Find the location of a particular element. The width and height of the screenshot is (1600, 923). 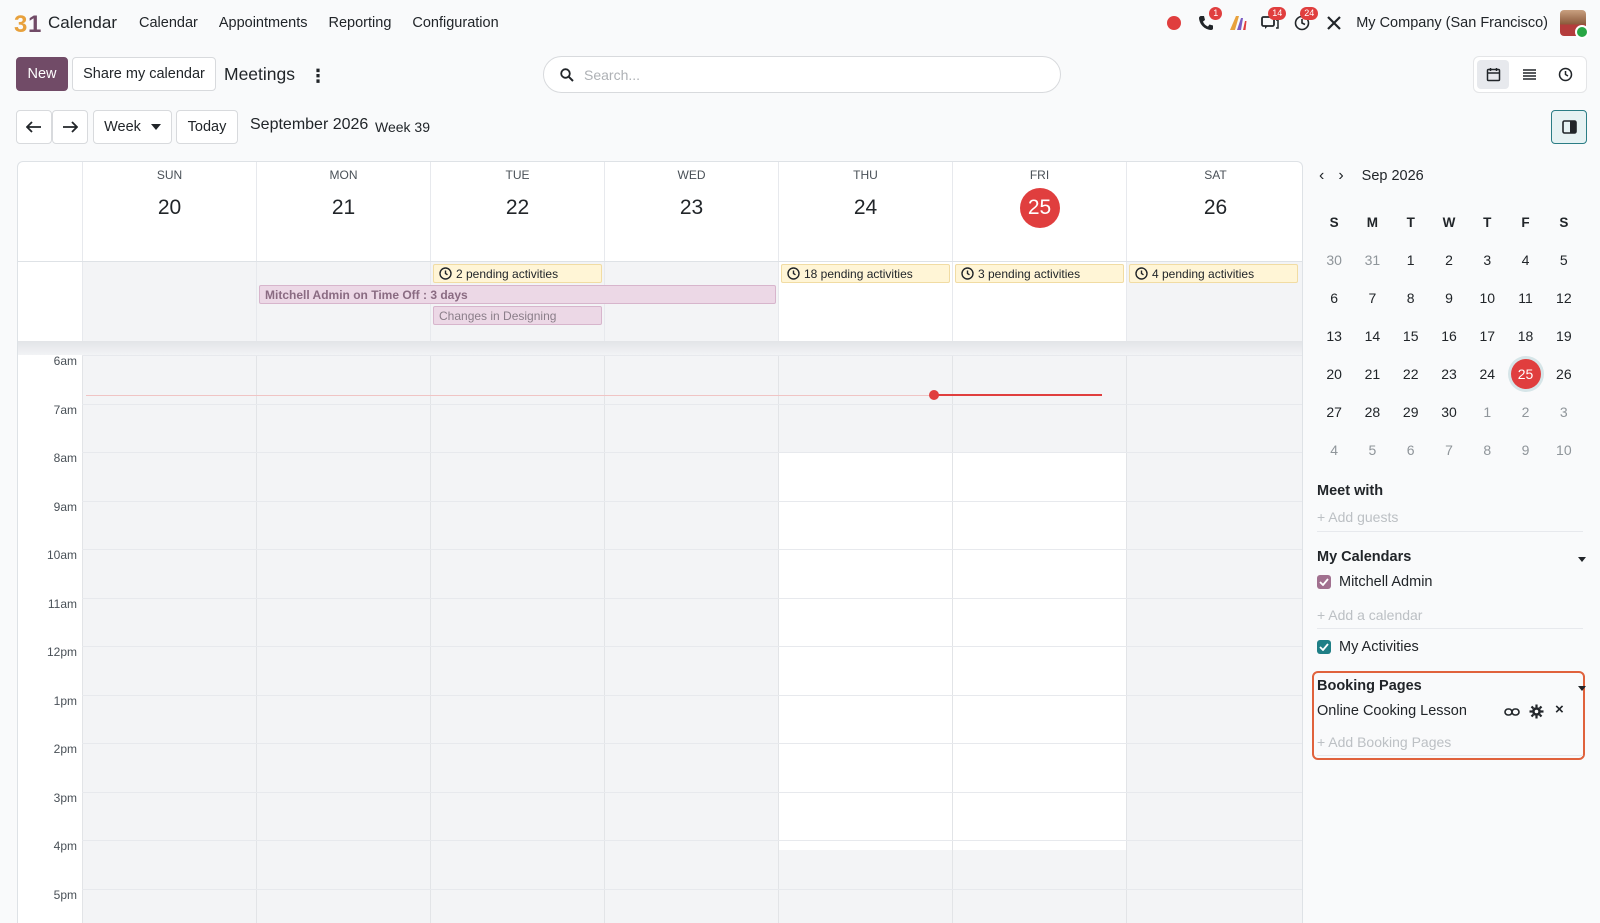

day-header-sun: SUN 20 is located at coordinates (169, 211).